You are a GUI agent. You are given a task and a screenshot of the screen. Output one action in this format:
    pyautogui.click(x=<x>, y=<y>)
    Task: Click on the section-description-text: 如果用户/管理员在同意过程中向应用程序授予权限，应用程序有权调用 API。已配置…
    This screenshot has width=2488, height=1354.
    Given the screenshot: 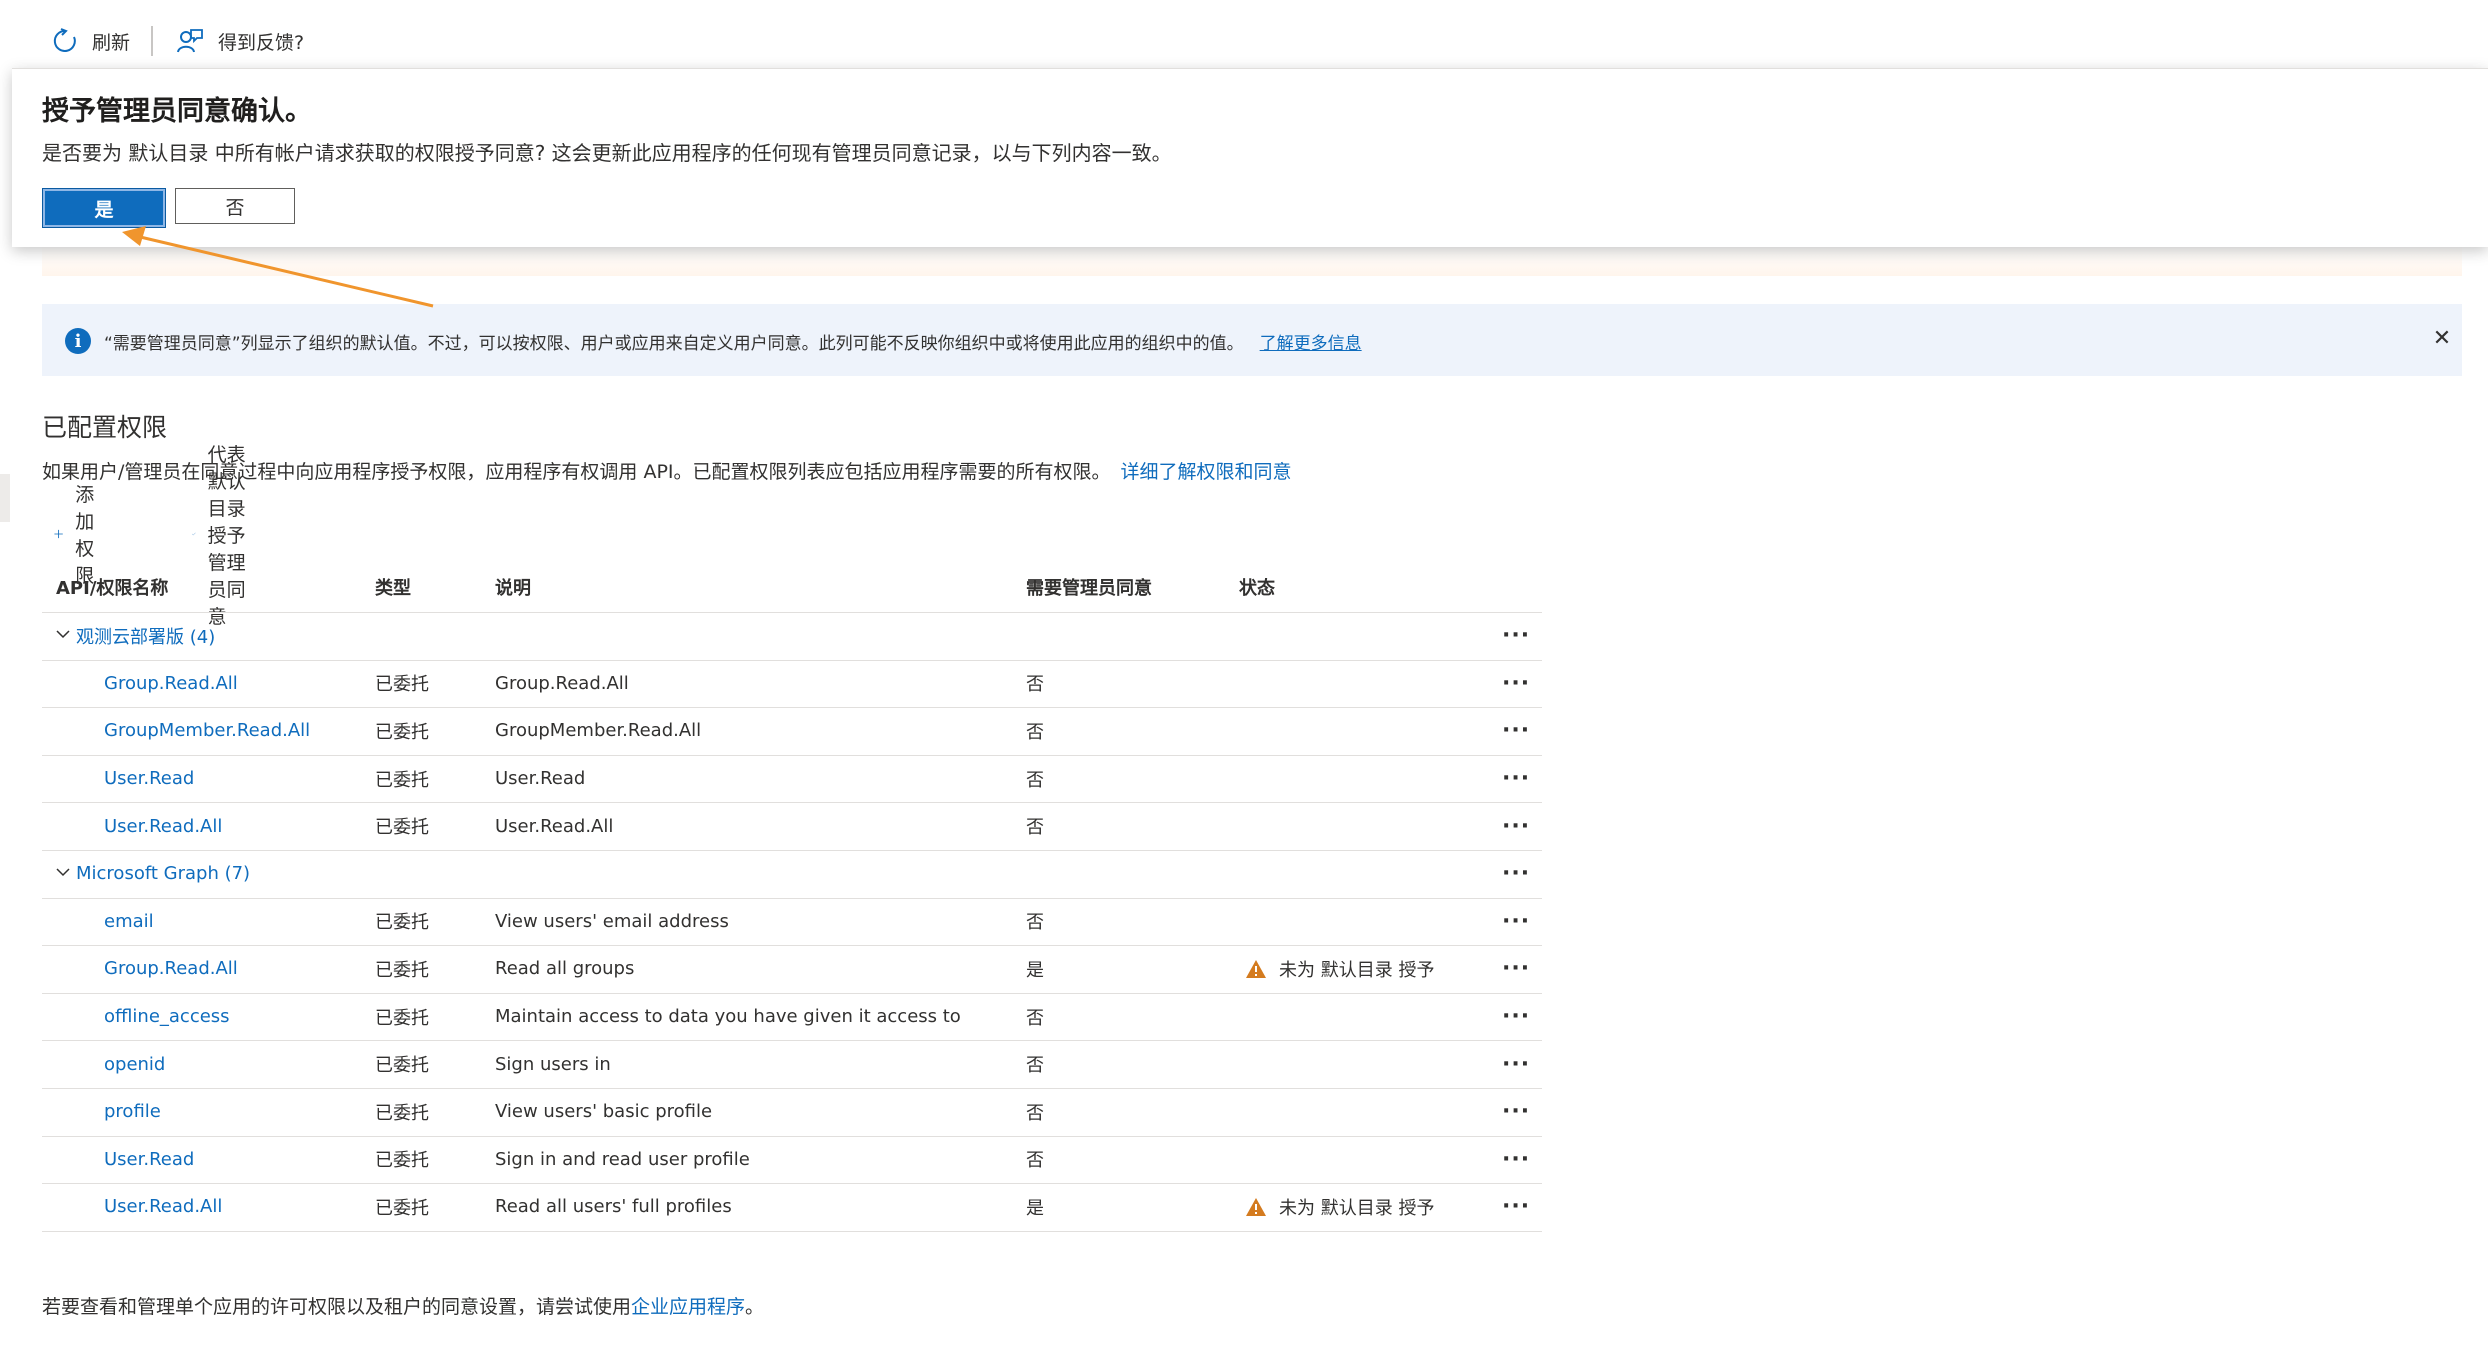 What is the action you would take?
    pyautogui.click(x=576, y=472)
    